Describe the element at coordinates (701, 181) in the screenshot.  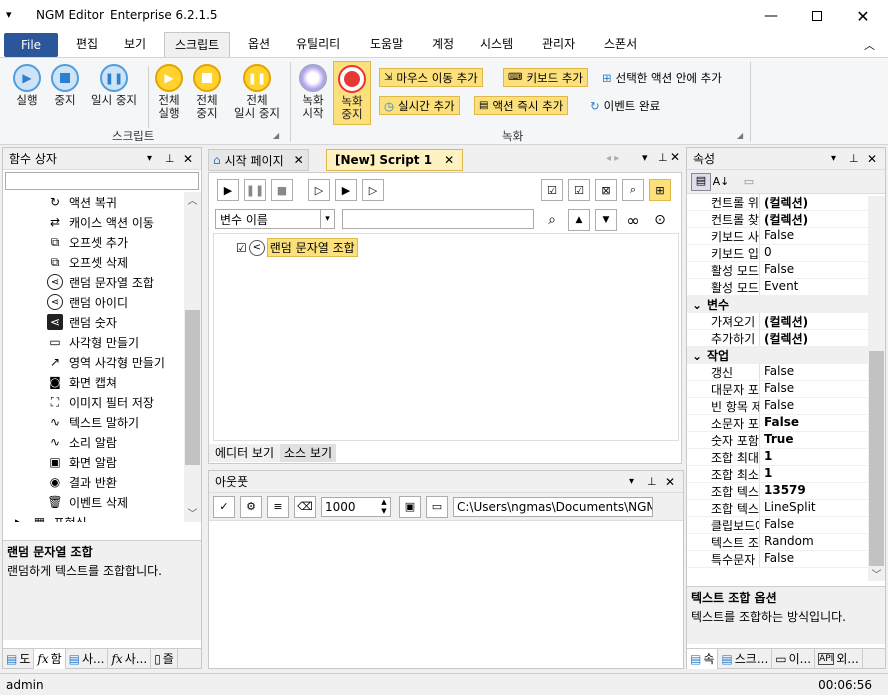
I see `categorized-icon: ▤` at that location.